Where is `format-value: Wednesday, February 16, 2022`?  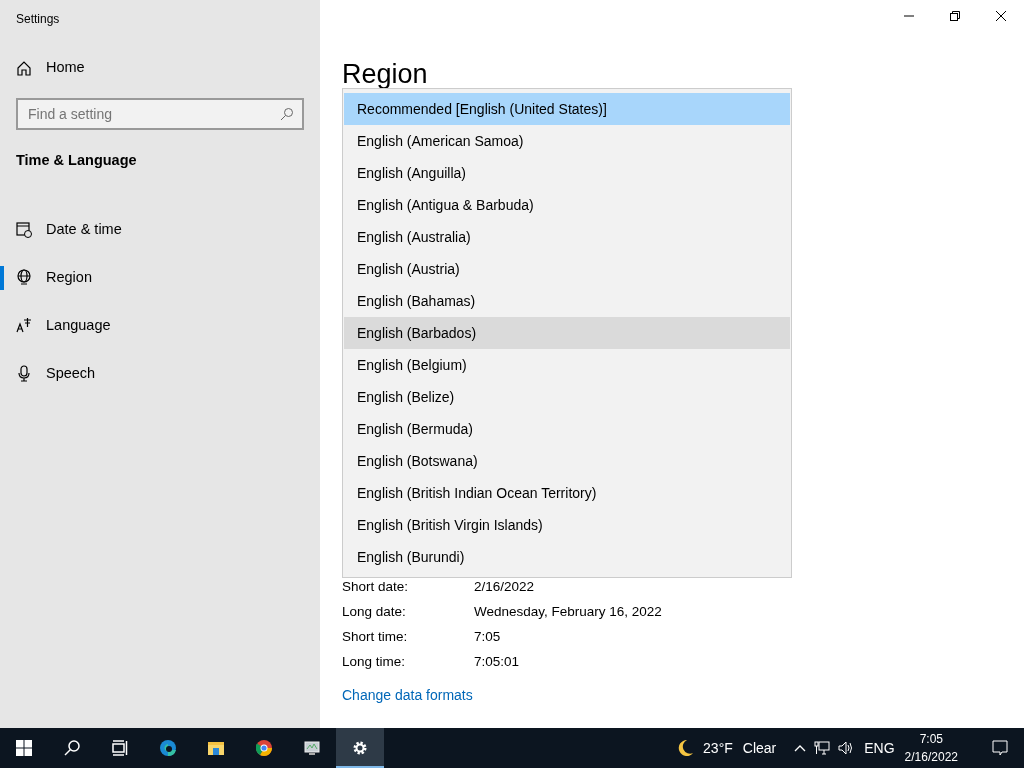
format-value: Wednesday, February 16, 2022 is located at coordinates (568, 612).